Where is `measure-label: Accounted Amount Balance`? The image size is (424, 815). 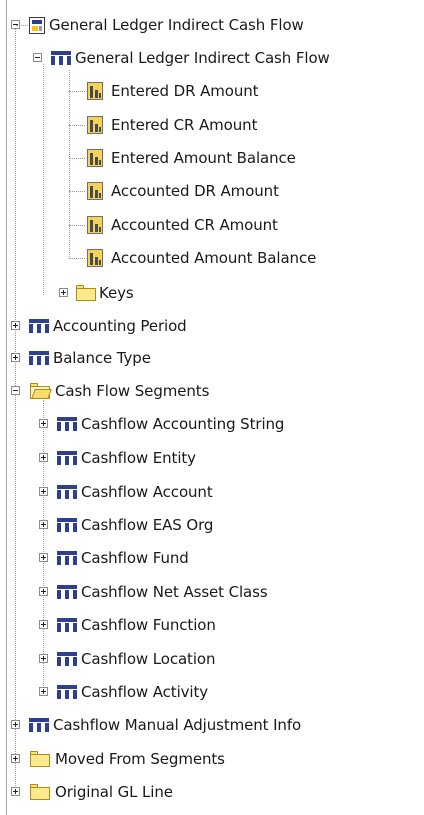
measure-label: Accounted Amount Balance is located at coordinates (214, 258).